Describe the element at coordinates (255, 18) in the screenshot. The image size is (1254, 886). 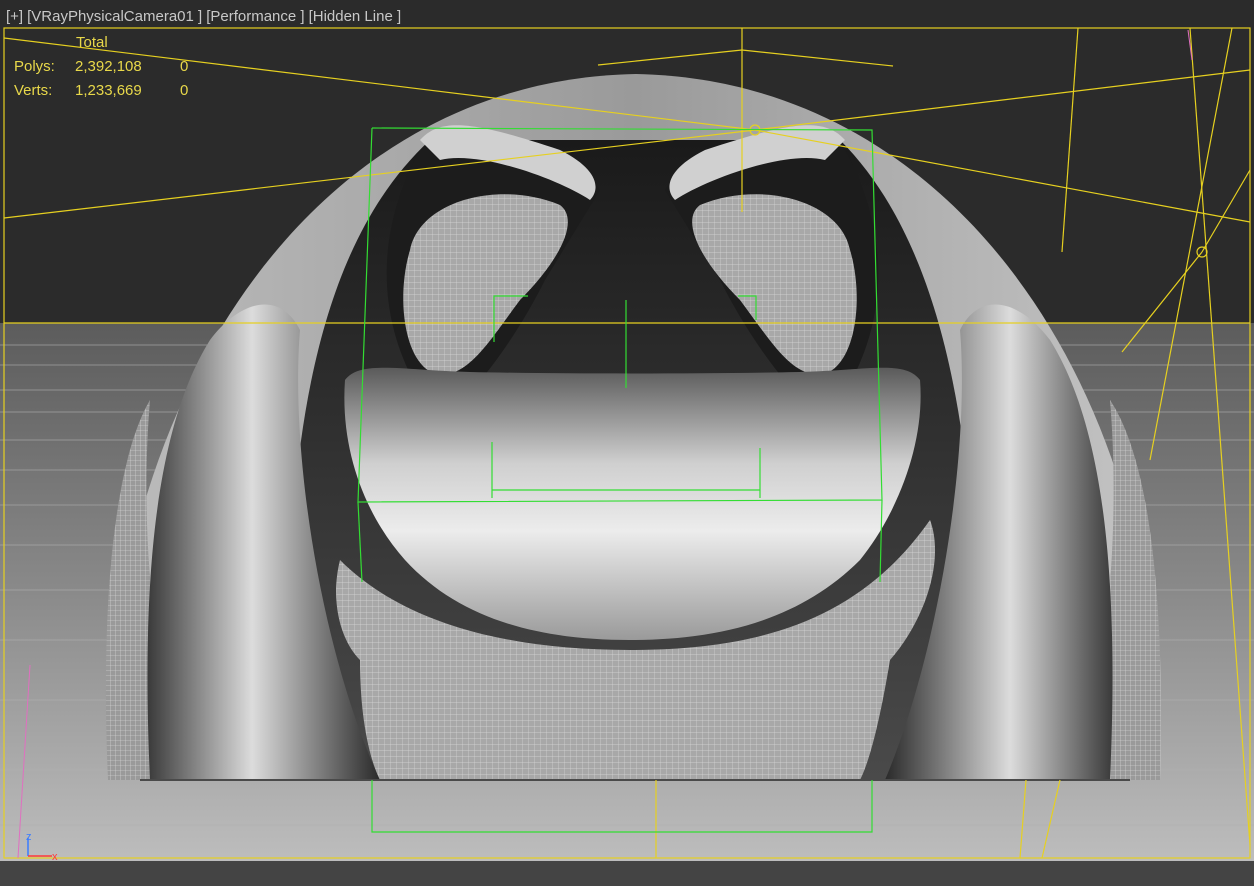
I see `viewport-shading-menu: [Performance ]` at that location.